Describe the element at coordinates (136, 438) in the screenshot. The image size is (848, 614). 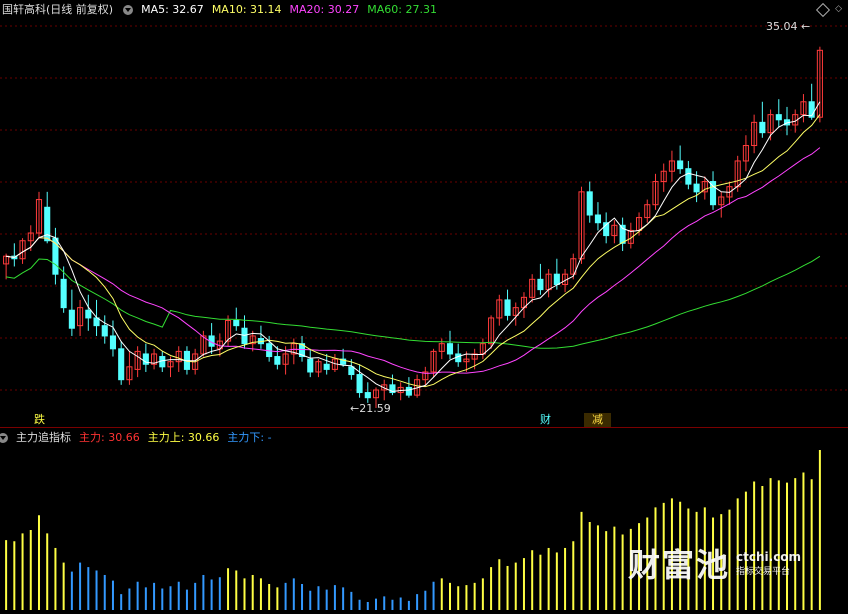
I see `indicator-legend: 主力追指标 主力: 30.66 主力上: 30.66 主力下: -` at that location.